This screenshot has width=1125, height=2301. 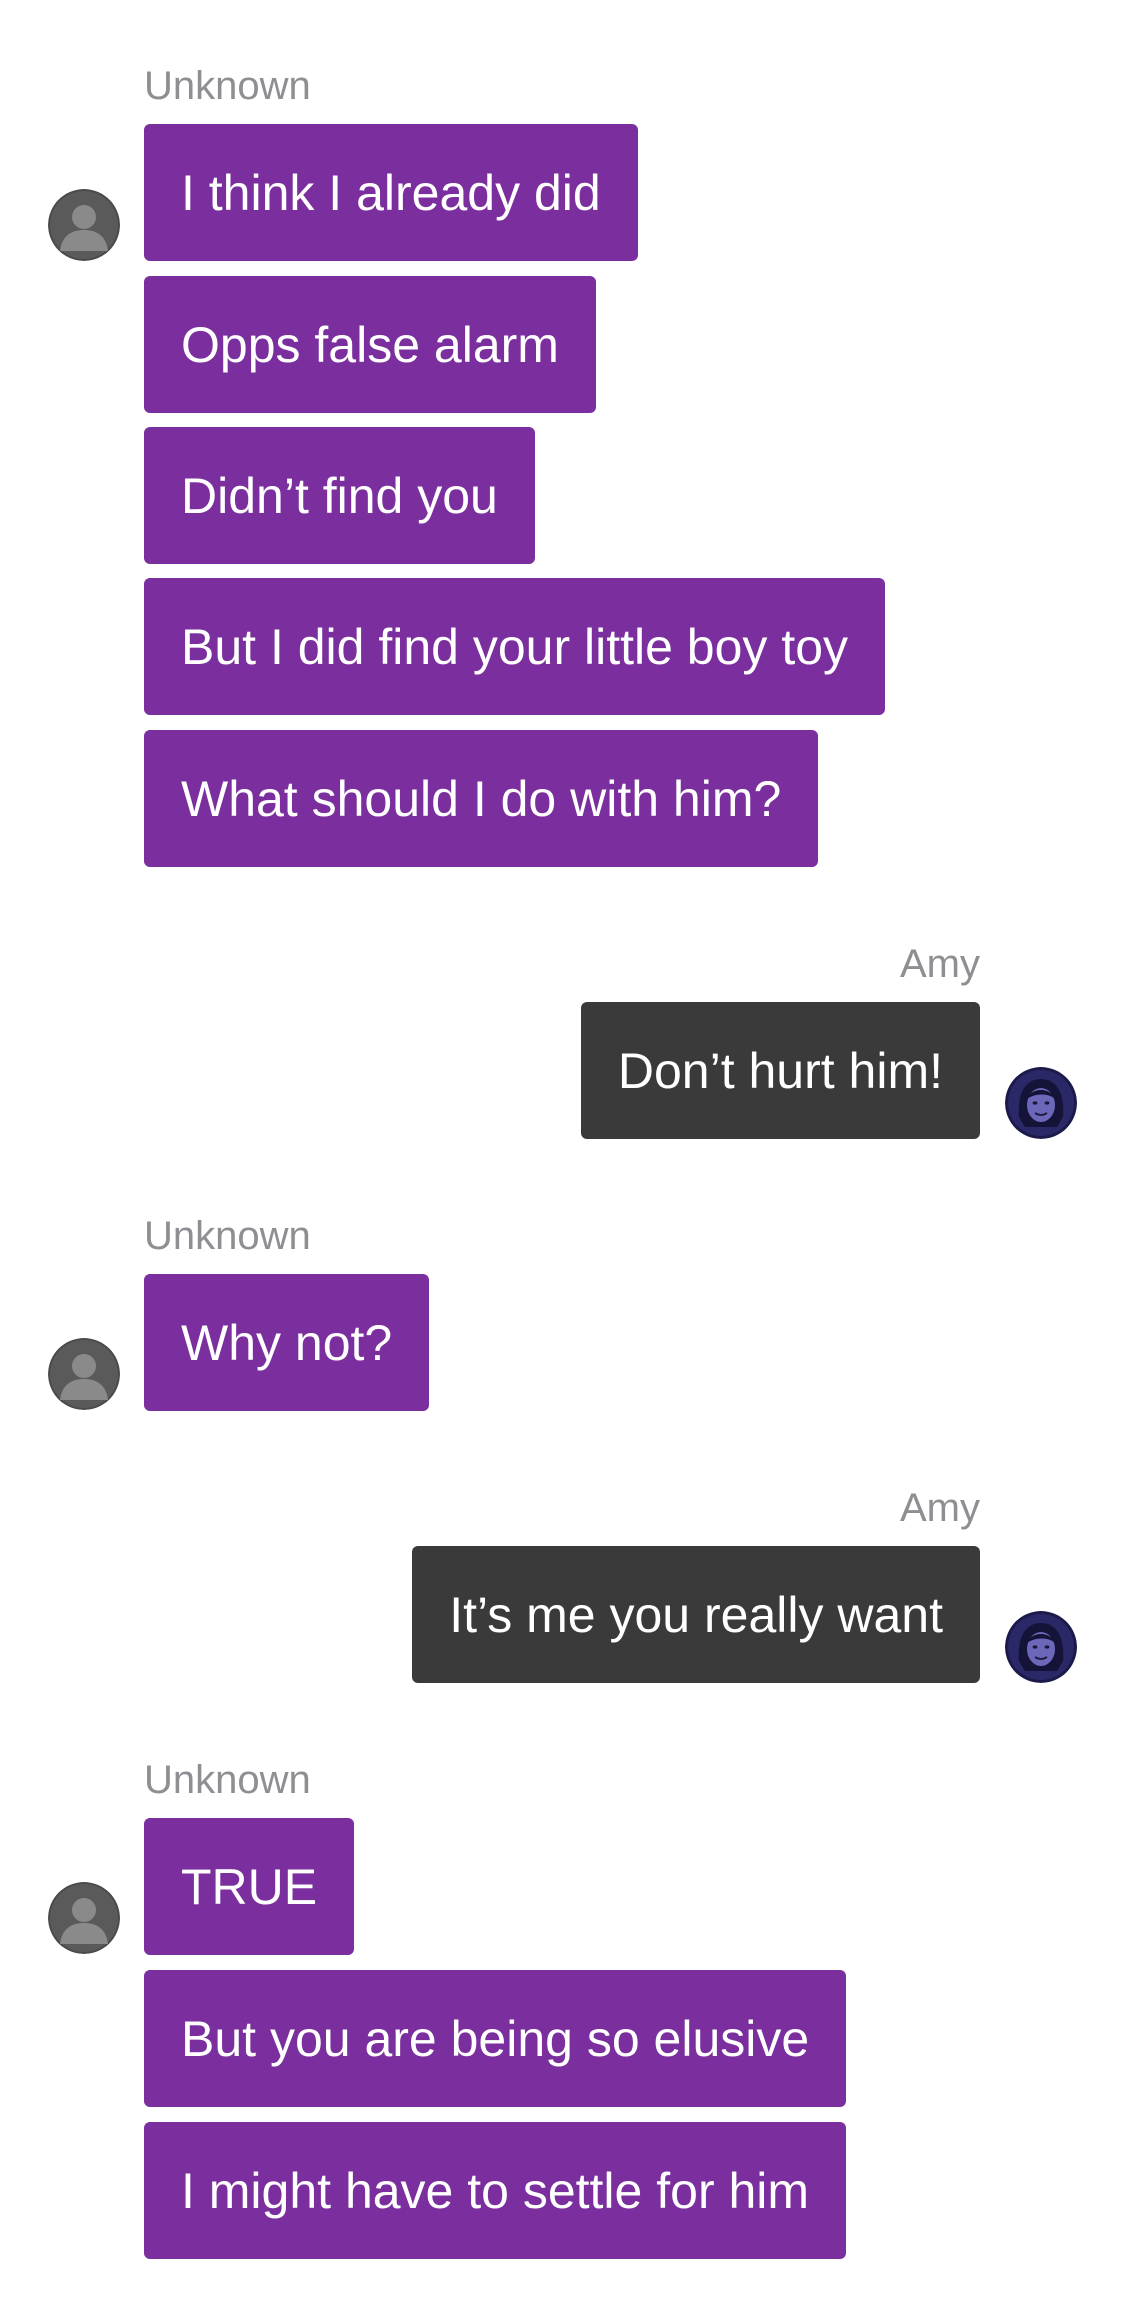 I want to click on message-bubble-incoming: But I did find your little boy toy, so click(x=515, y=646).